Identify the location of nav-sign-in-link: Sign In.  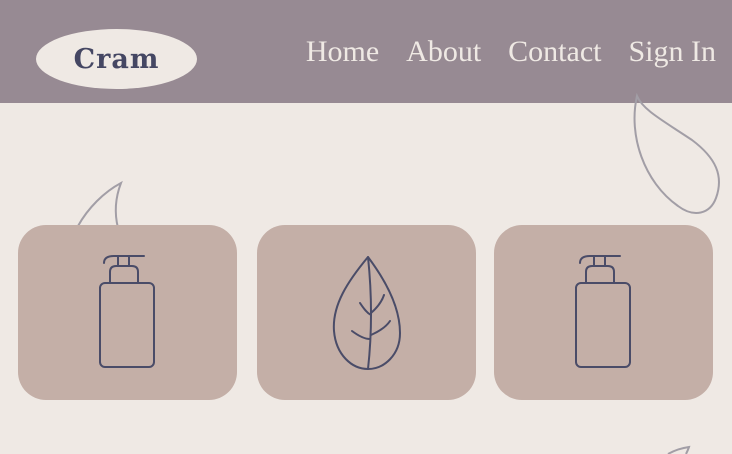
(672, 52).